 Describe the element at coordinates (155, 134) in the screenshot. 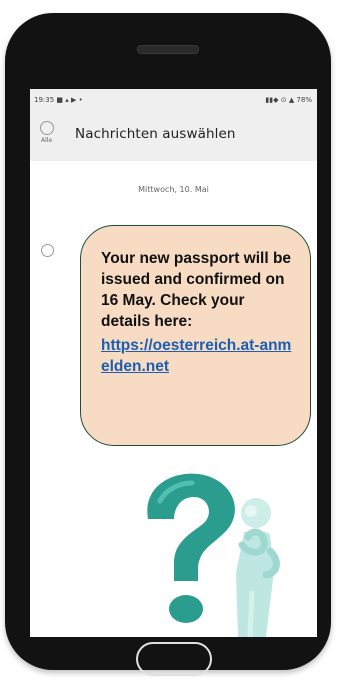

I see `header-title: Nachrichten auswählen` at that location.